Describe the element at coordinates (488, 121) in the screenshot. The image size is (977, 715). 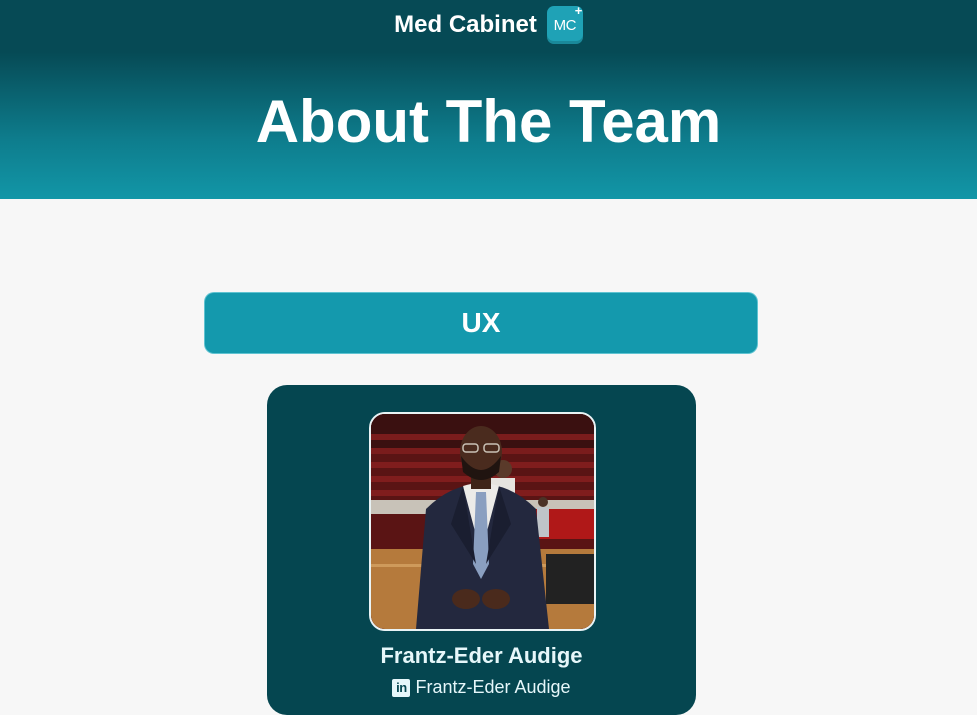
I see `page-title: About The Team` at that location.